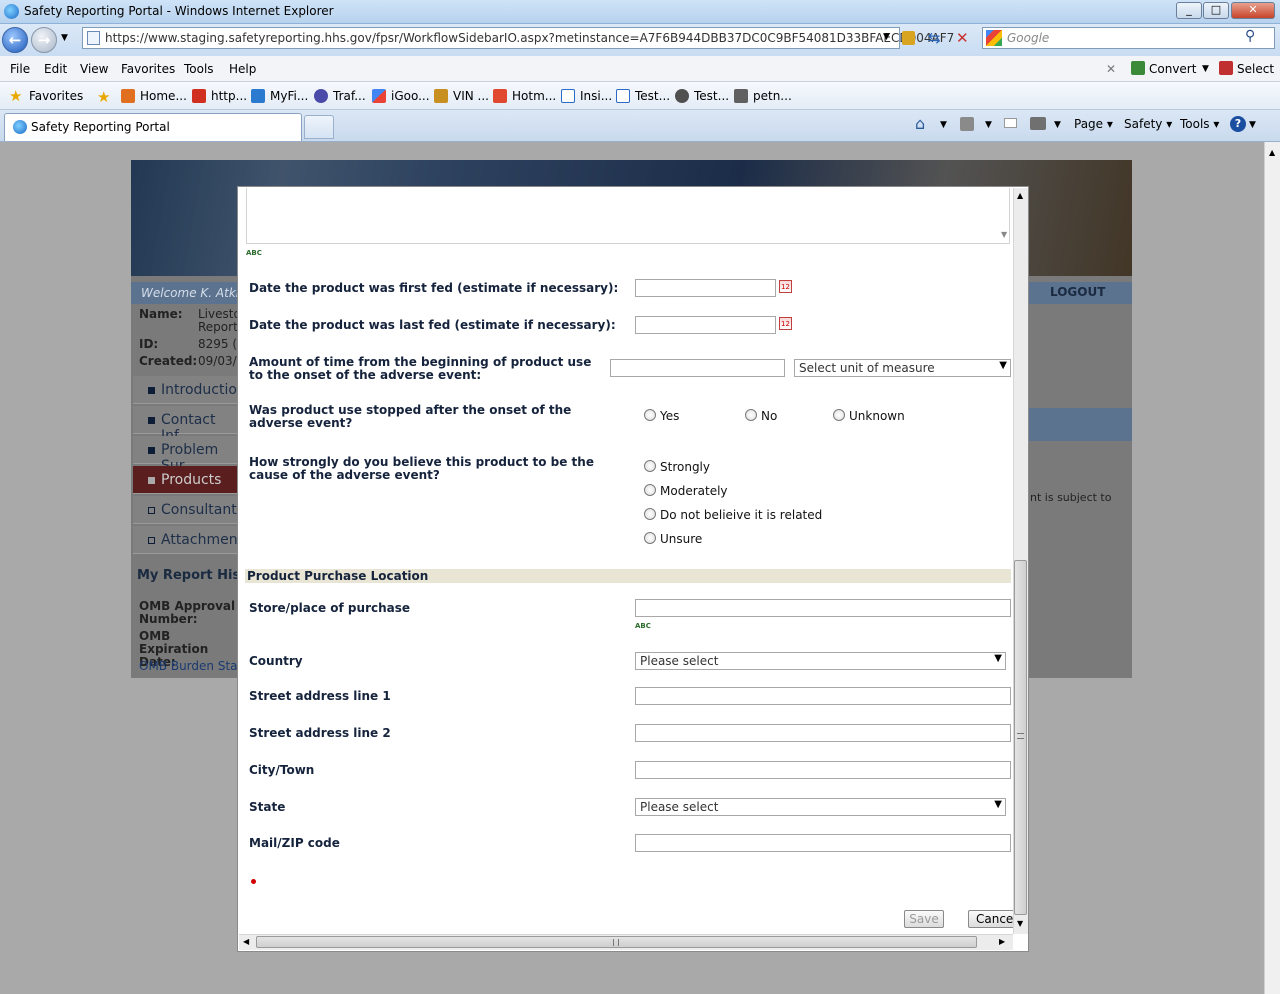  Describe the element at coordinates (1148, 124) in the screenshot. I see `safety-menu: Safety ▾` at that location.